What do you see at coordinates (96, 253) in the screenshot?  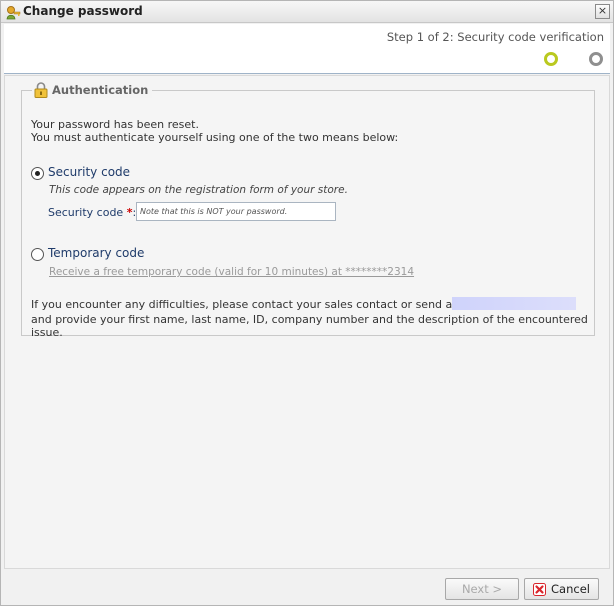 I see `temporary-code-option-label: Temporary code` at bounding box center [96, 253].